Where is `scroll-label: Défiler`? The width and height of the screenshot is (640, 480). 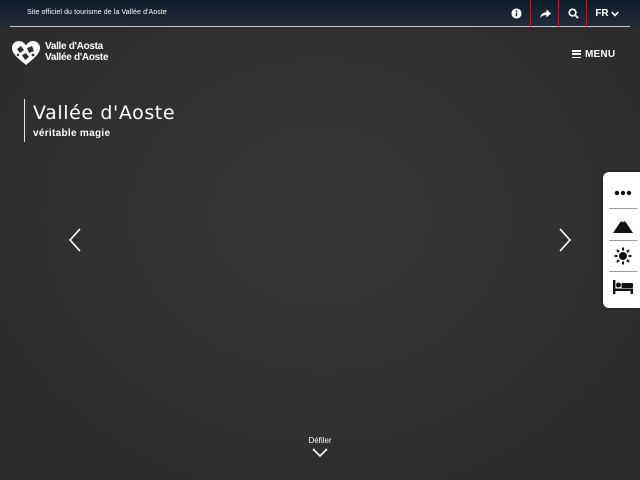 scroll-label: Défiler is located at coordinates (320, 440).